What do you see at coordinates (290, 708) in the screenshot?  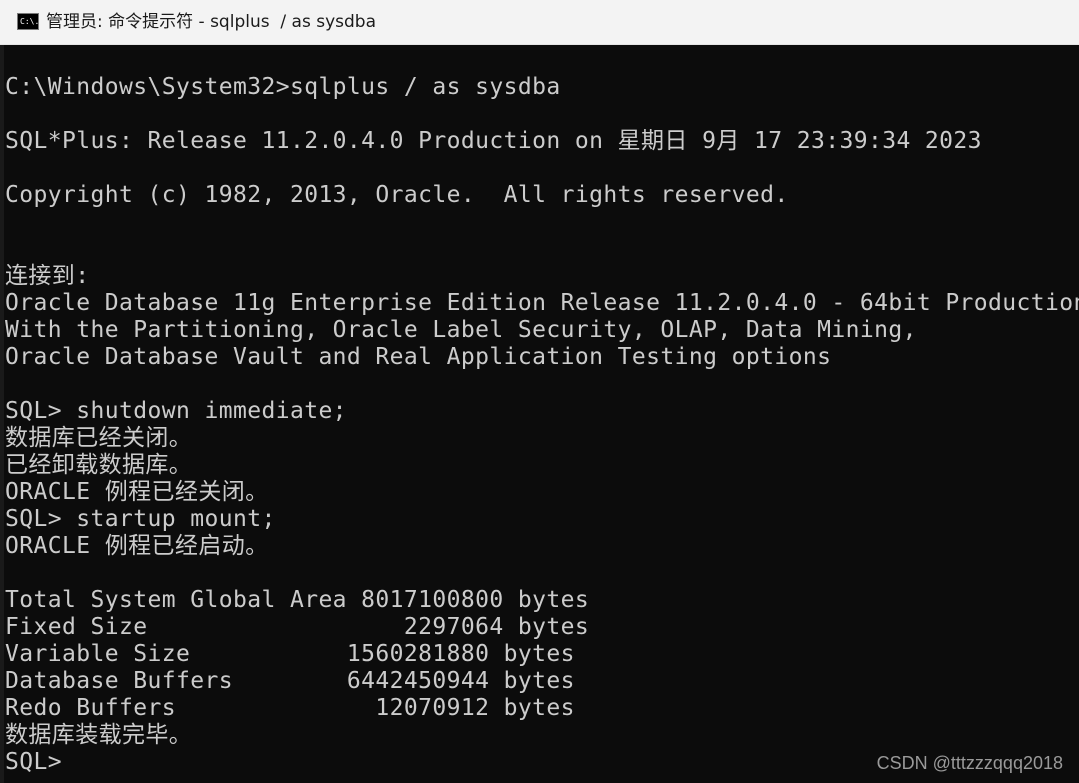 I see `console-line-redo-buffers: Redo Buffers 12070912 bytes` at bounding box center [290, 708].